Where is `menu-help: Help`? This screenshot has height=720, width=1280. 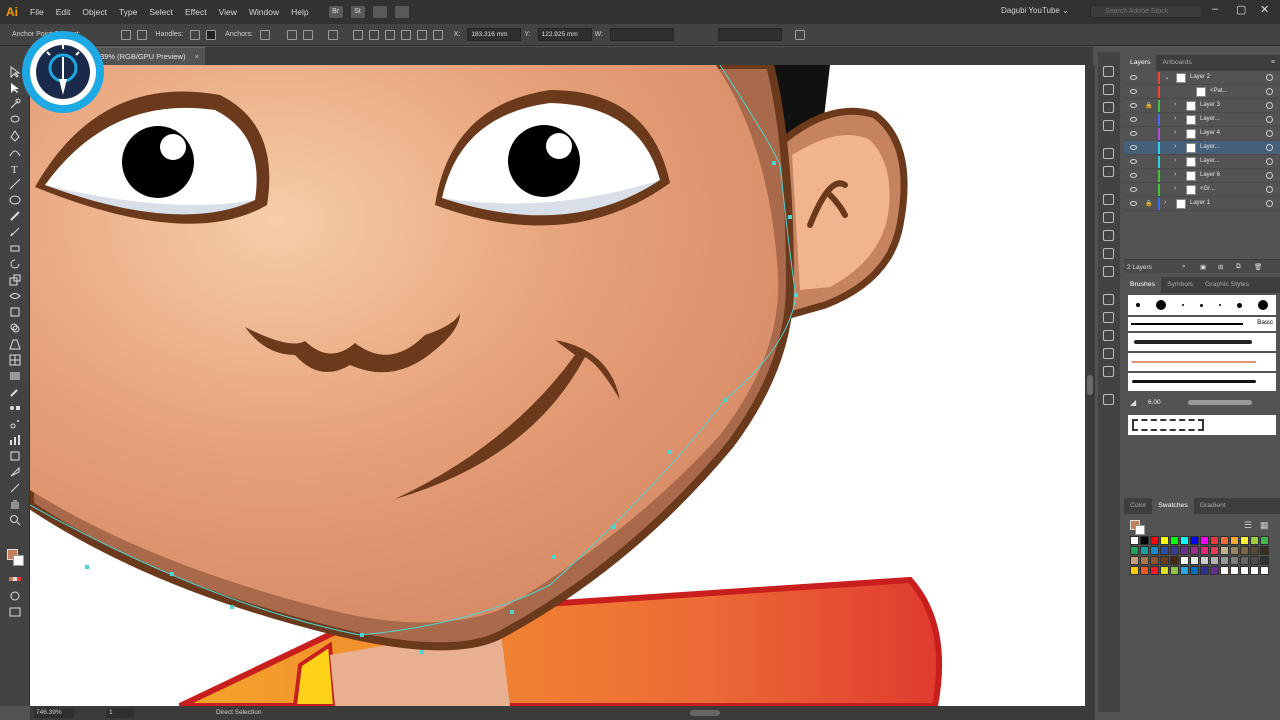
menu-help: Help is located at coordinates (299, 12).